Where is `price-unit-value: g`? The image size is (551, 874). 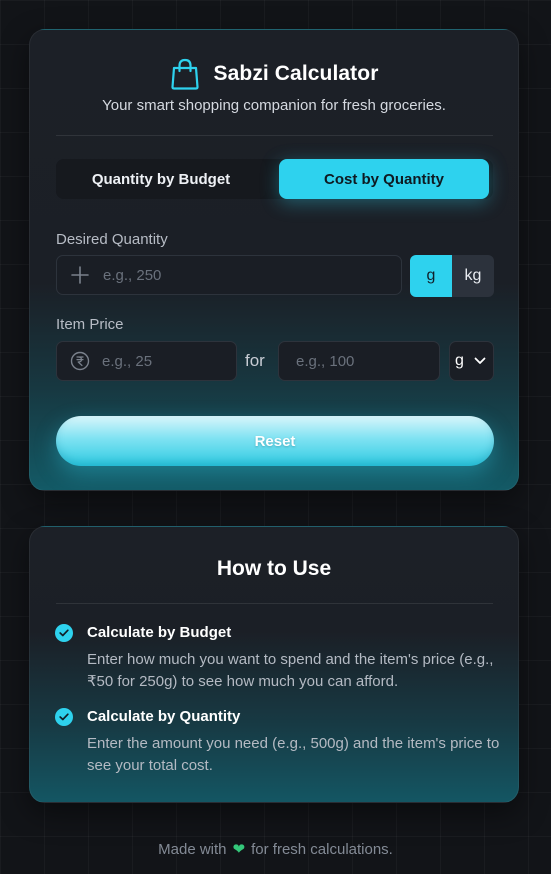
price-unit-value: g is located at coordinates (459, 360).